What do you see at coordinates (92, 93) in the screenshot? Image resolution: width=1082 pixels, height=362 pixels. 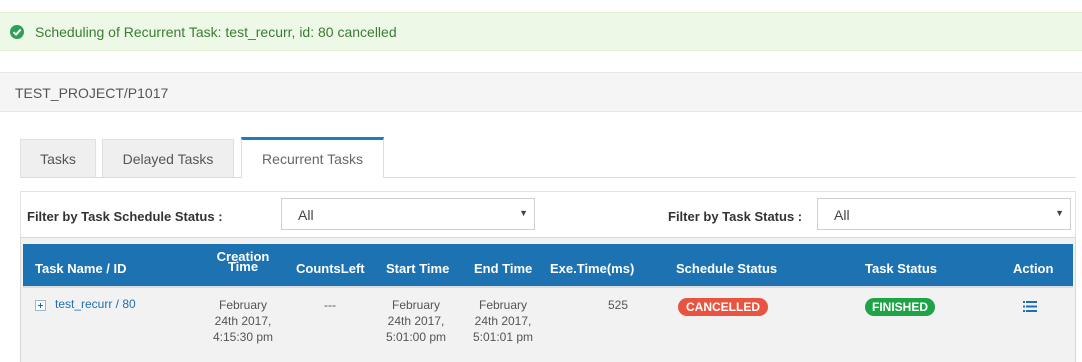 I see `breadcrumb-text: TEST_PROJECT/P1017` at bounding box center [92, 93].